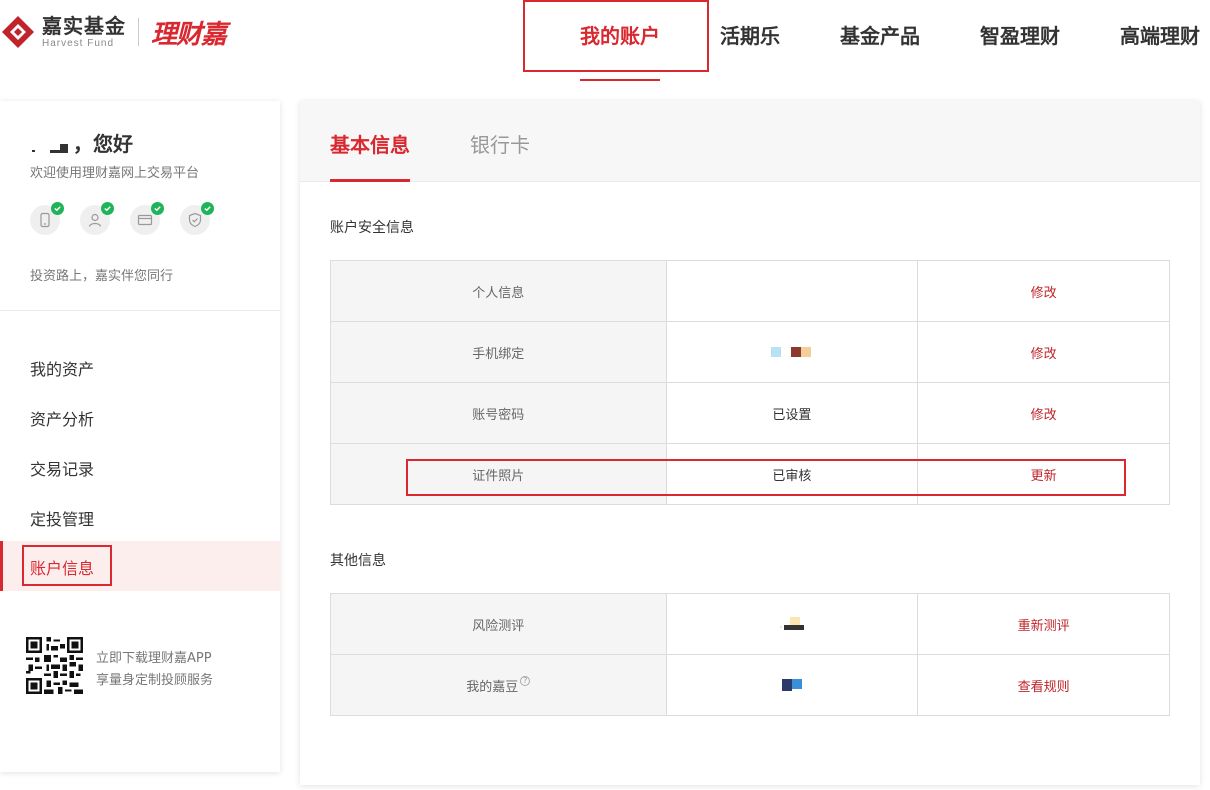 The image size is (1210, 790). What do you see at coordinates (189, 34) in the screenshot?
I see `brand-logo: 理财嘉` at bounding box center [189, 34].